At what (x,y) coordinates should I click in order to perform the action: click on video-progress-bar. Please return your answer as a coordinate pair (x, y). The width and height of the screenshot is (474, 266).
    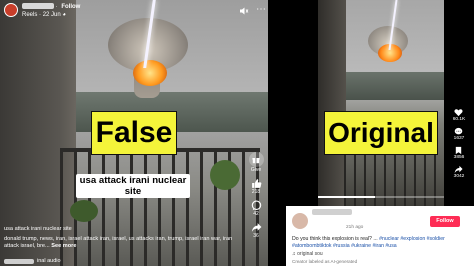
    Looking at the image, I should click on (381, 197).